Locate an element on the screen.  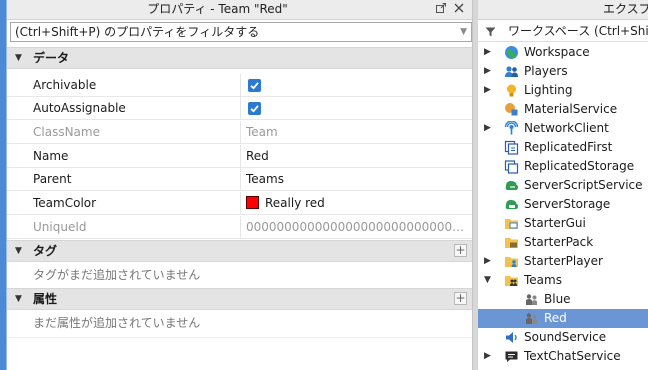
property-row-teamcolor: TeamColor Really red is located at coordinates (240, 203).